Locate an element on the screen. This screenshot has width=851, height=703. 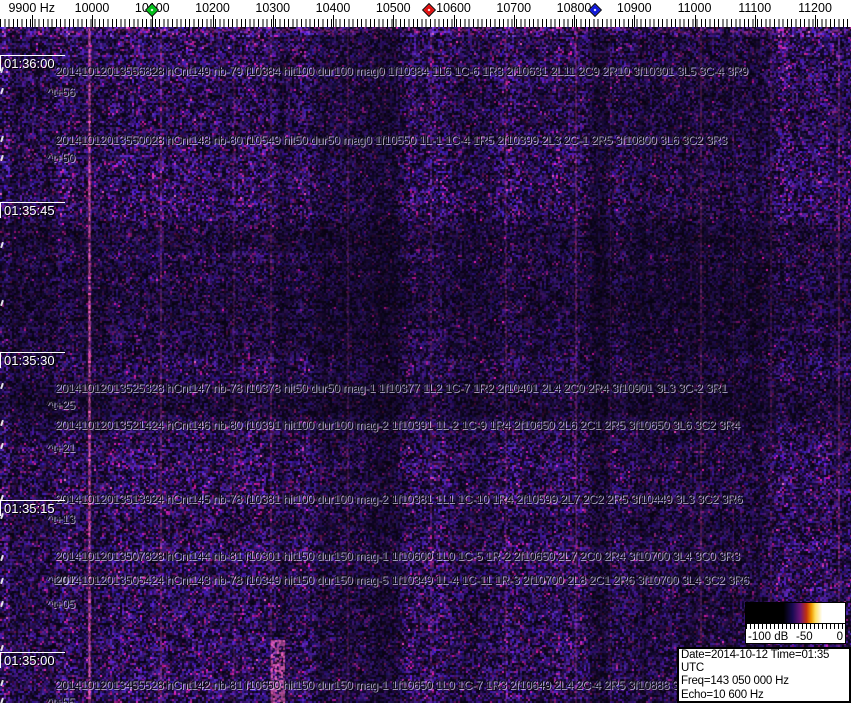
info-frequency: Freq=143 050 000 Hz is located at coordinates (735, 681).